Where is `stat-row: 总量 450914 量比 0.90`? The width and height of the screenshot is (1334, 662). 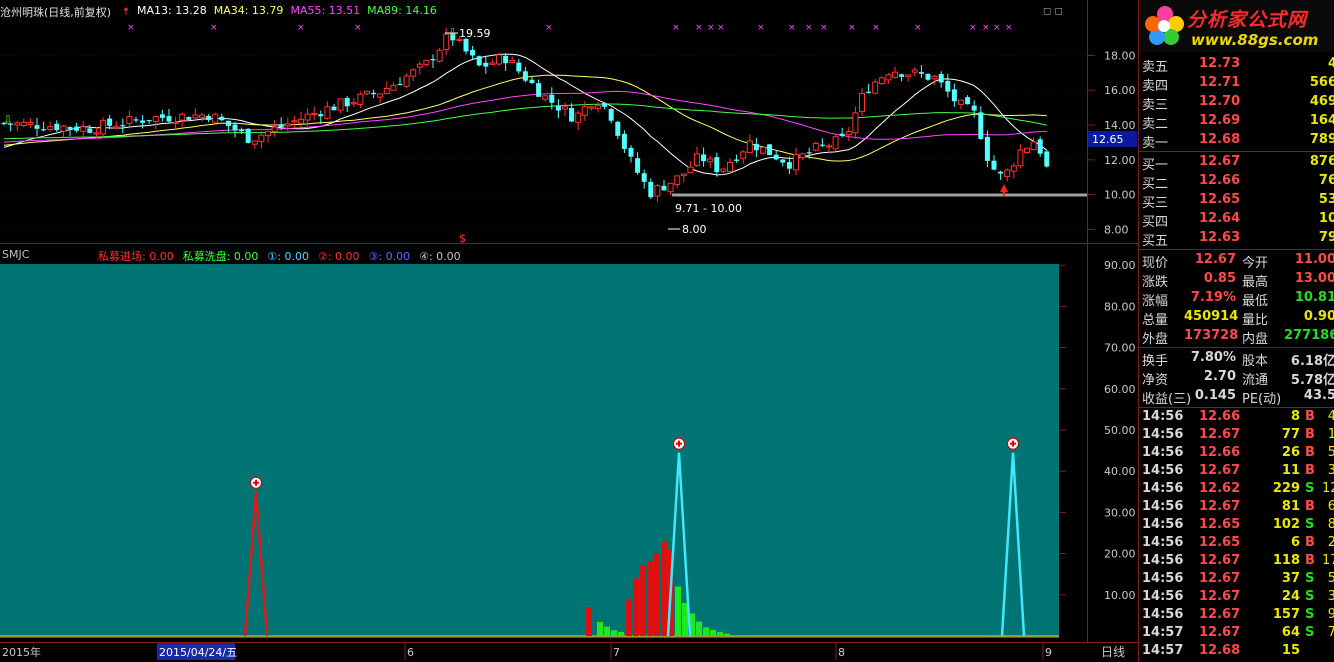
stat-row: 总量 450914 量比 0.90 is located at coordinates (1236, 318).